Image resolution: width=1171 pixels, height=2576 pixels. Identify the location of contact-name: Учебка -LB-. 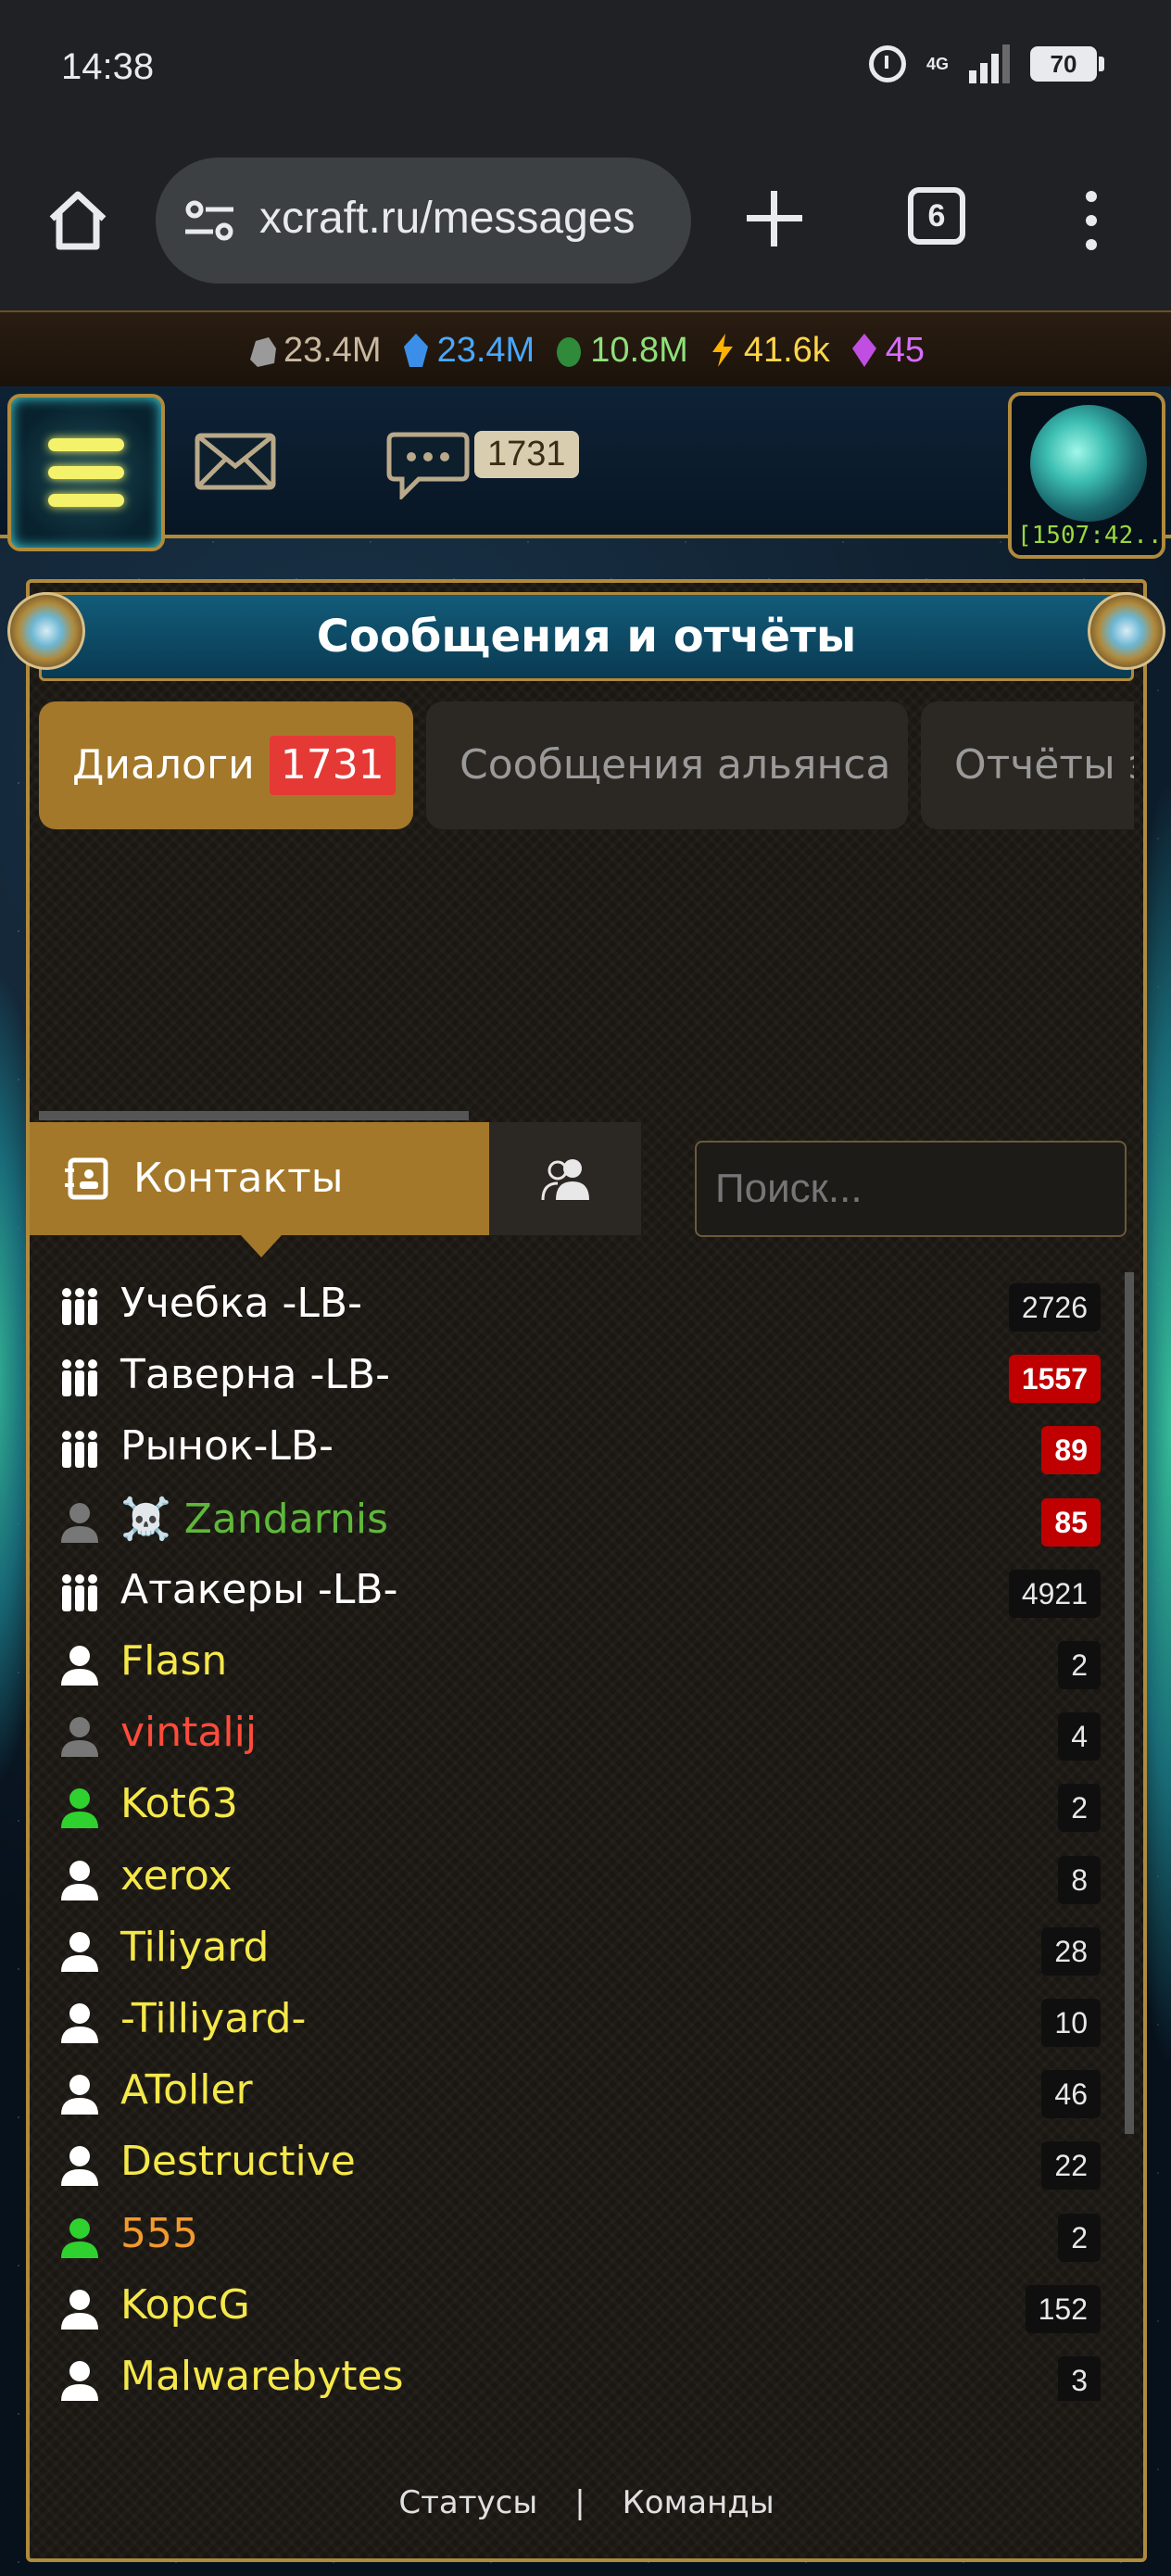
(241, 1303).